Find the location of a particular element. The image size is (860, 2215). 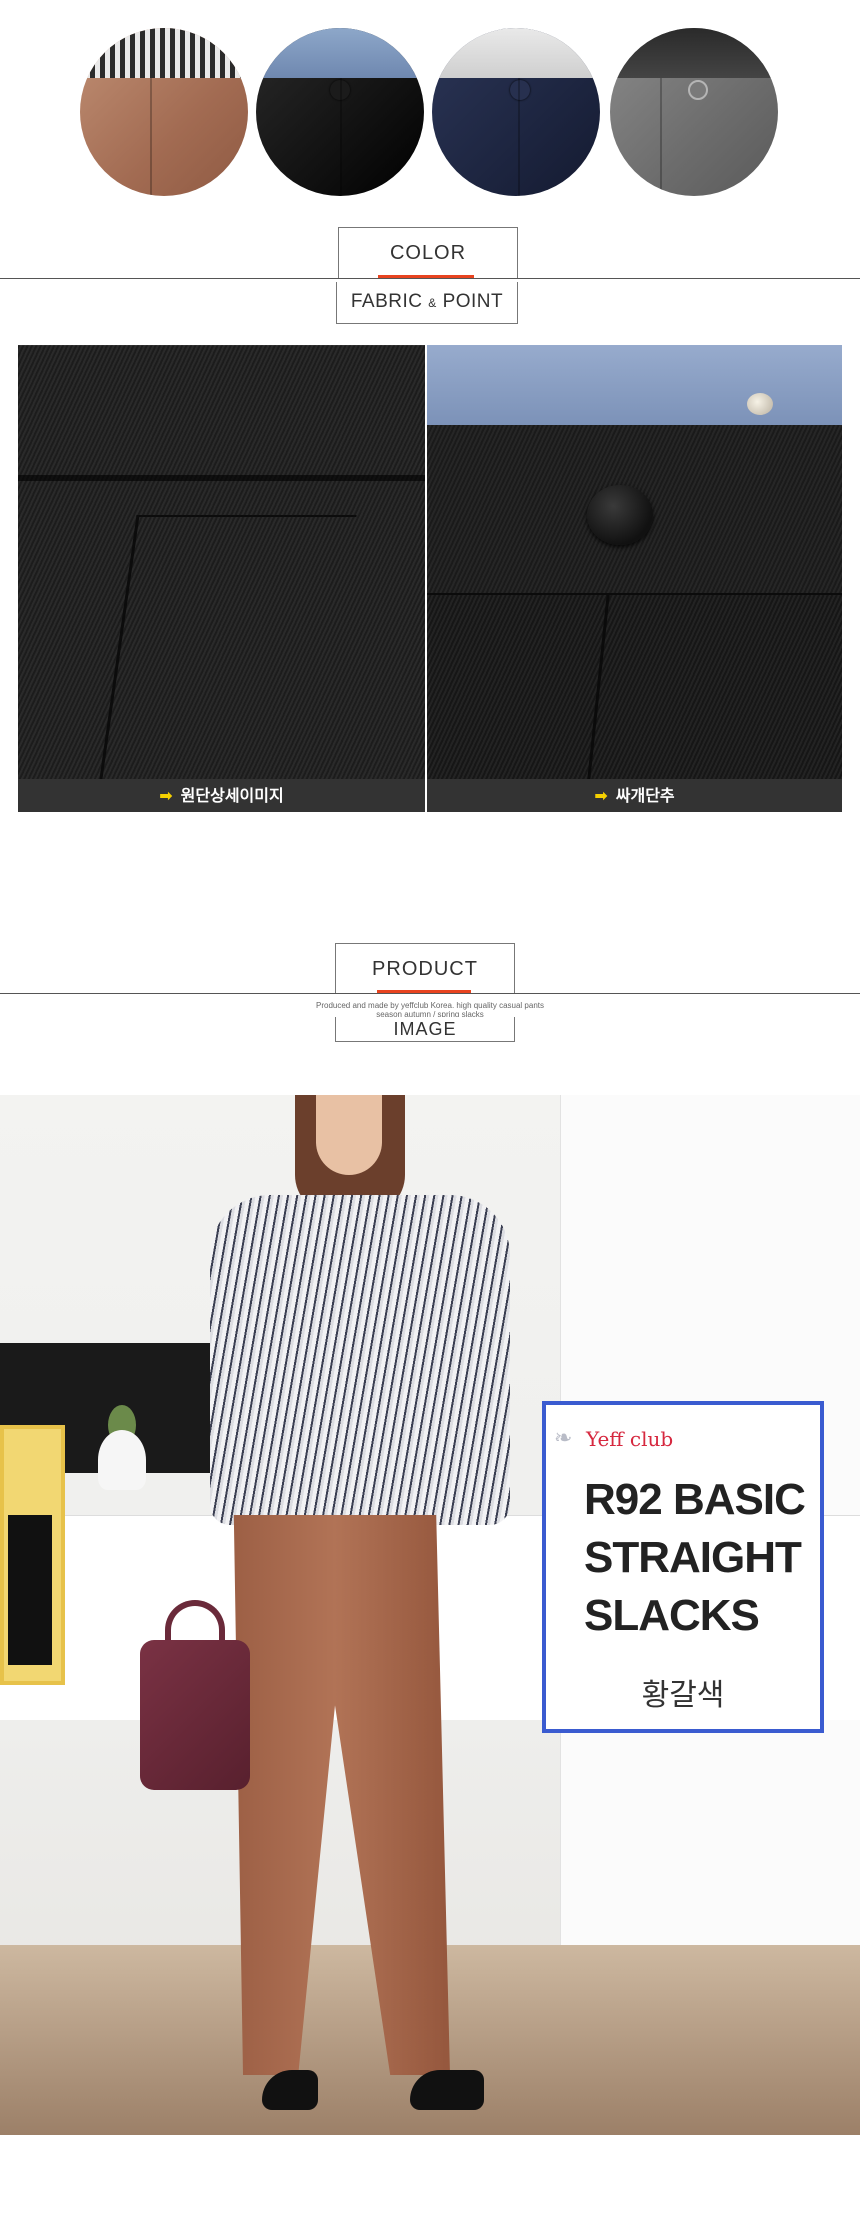

shirt-hem is located at coordinates (634, 385).